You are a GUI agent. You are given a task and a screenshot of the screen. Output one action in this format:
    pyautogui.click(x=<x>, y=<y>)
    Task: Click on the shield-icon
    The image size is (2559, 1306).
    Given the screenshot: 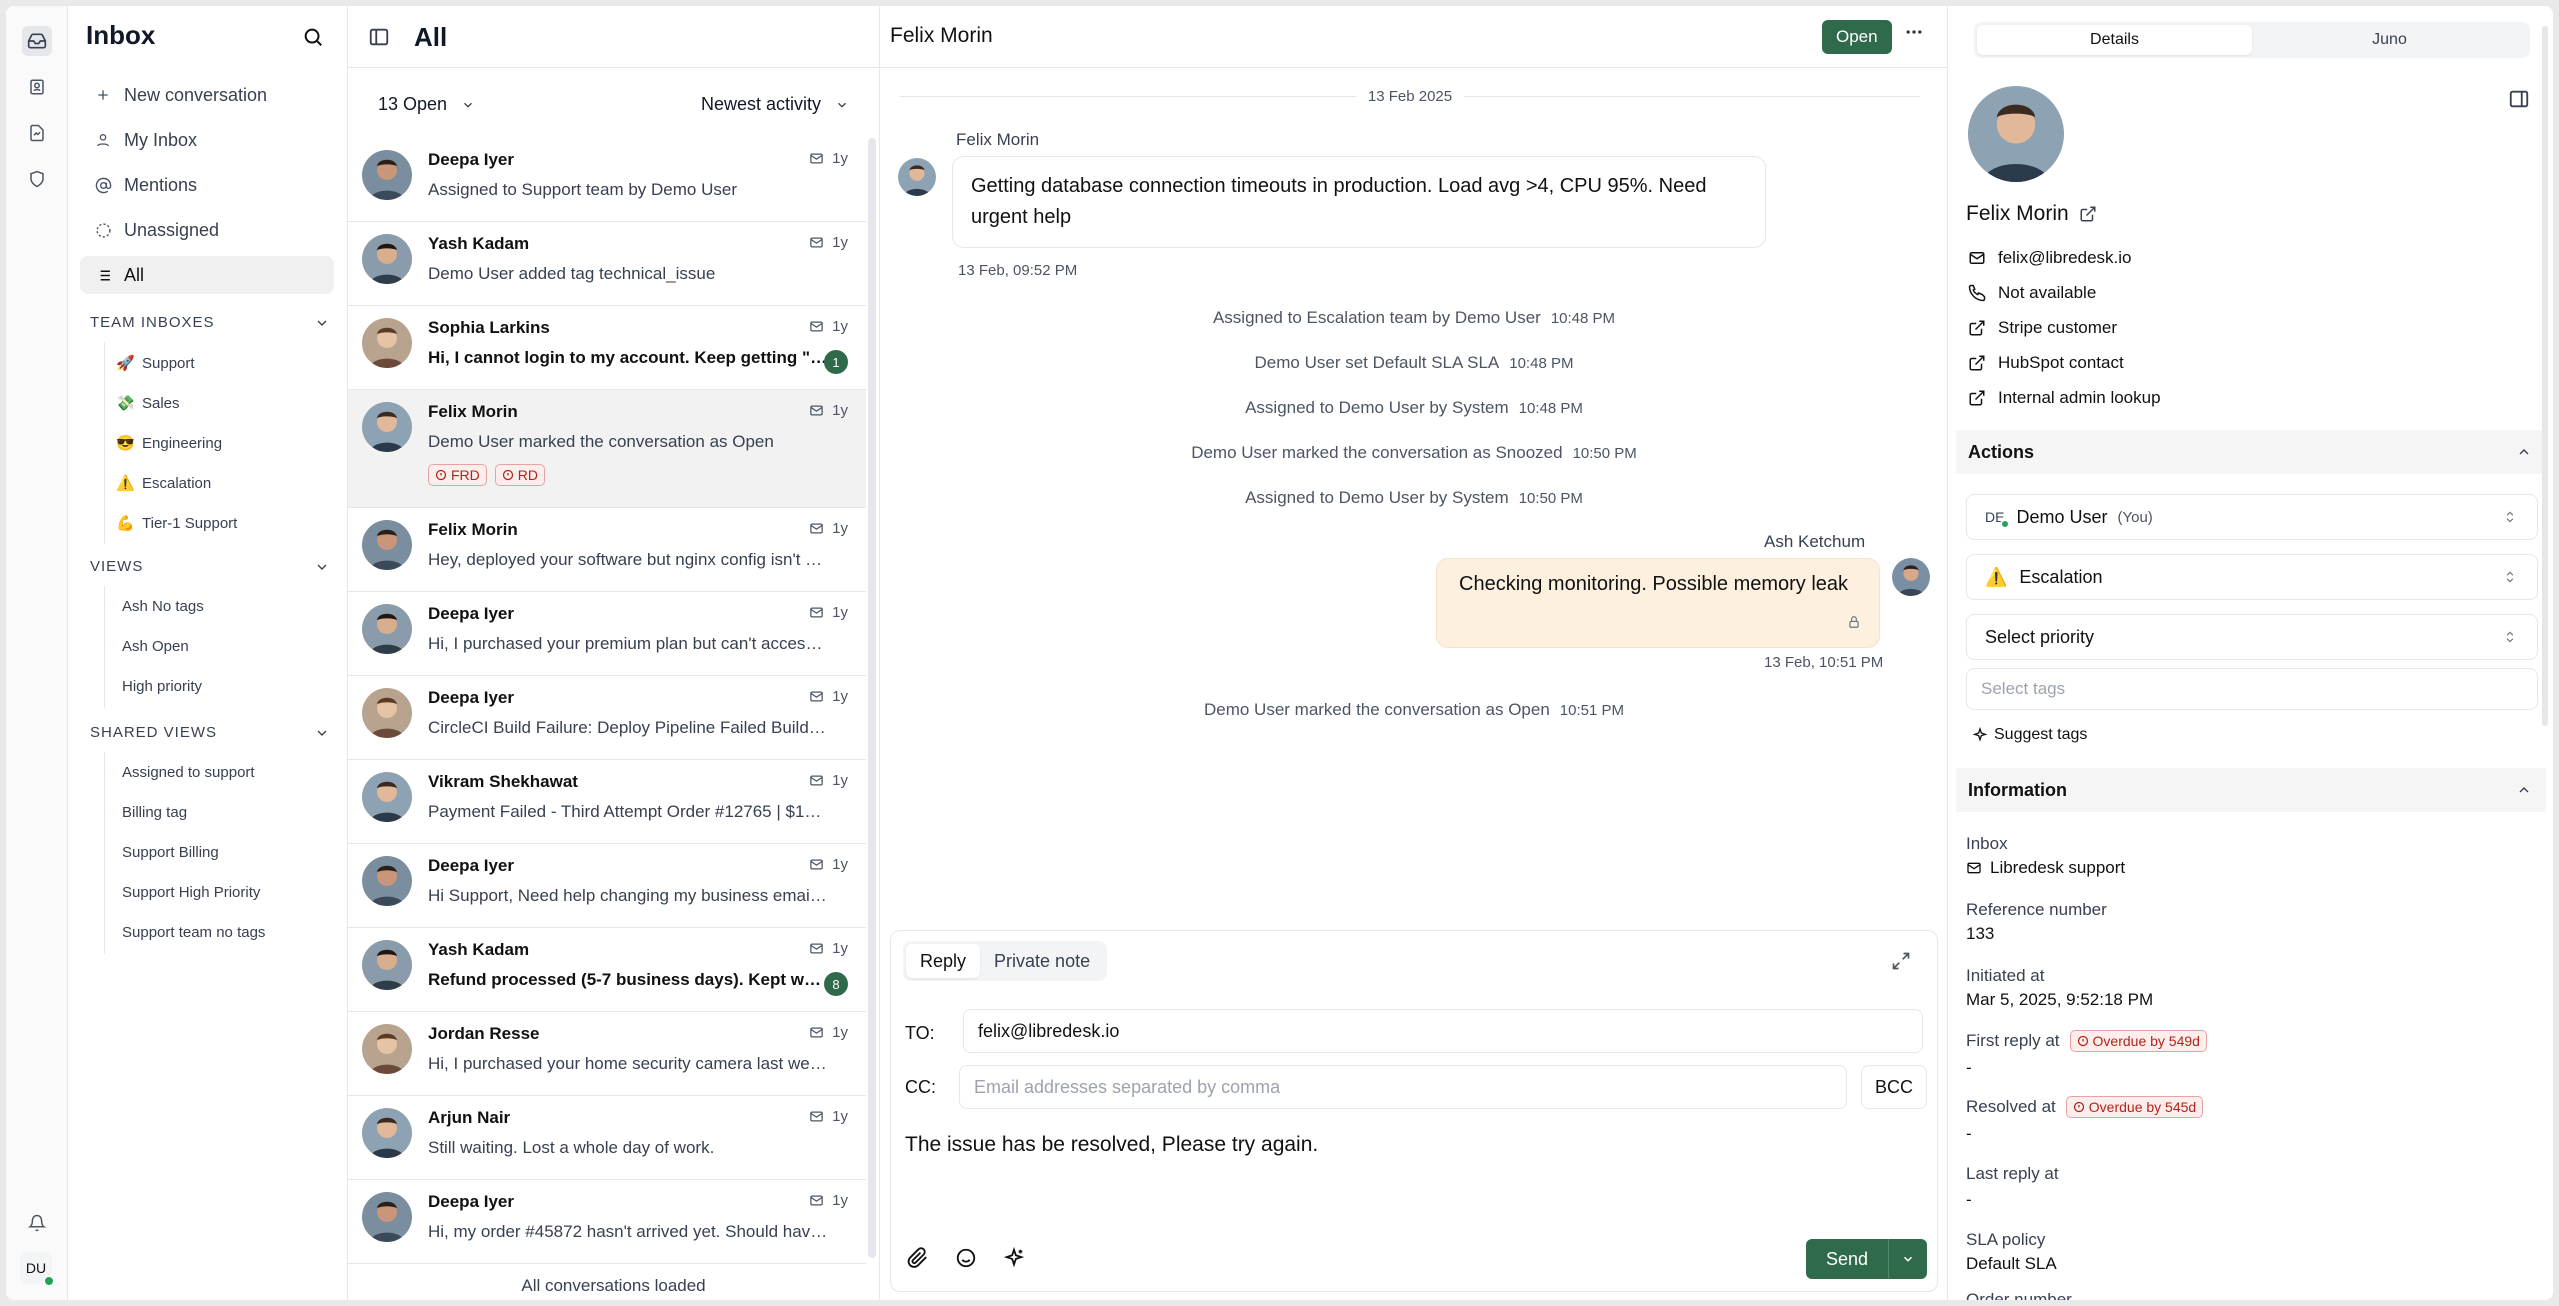 What is the action you would take?
    pyautogui.click(x=37, y=179)
    